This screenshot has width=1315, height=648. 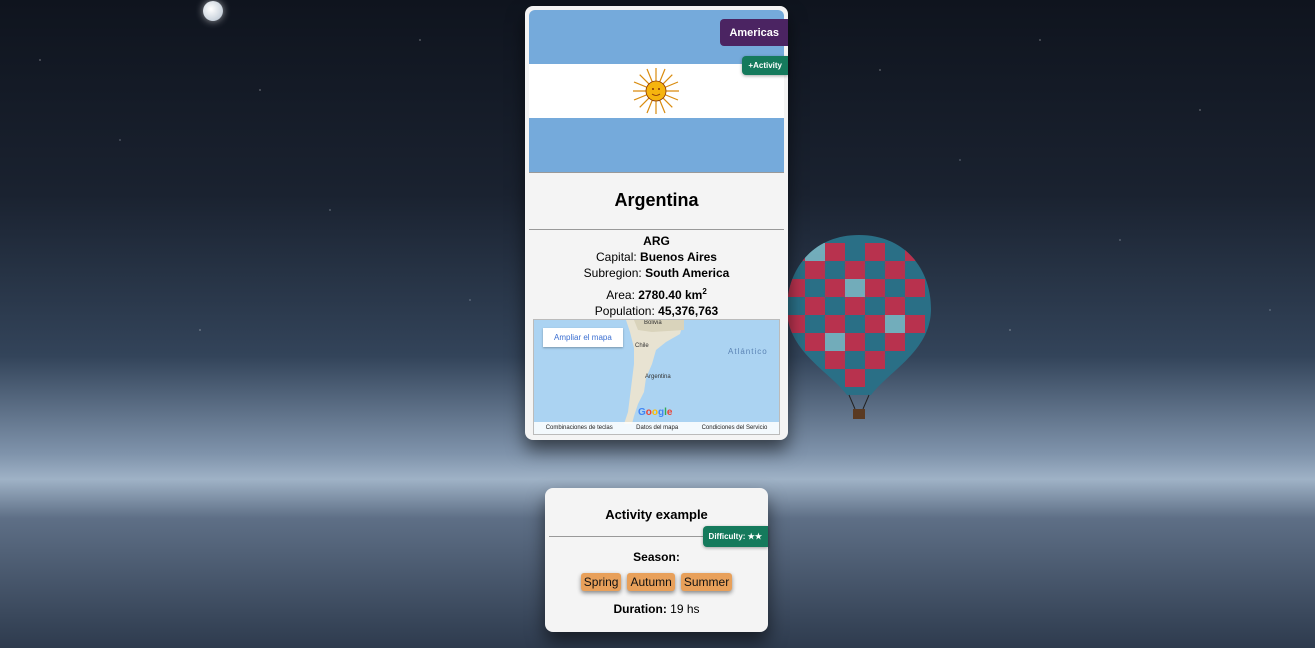 What do you see at coordinates (706, 582) in the screenshot?
I see `season-chip-summer: Summer` at bounding box center [706, 582].